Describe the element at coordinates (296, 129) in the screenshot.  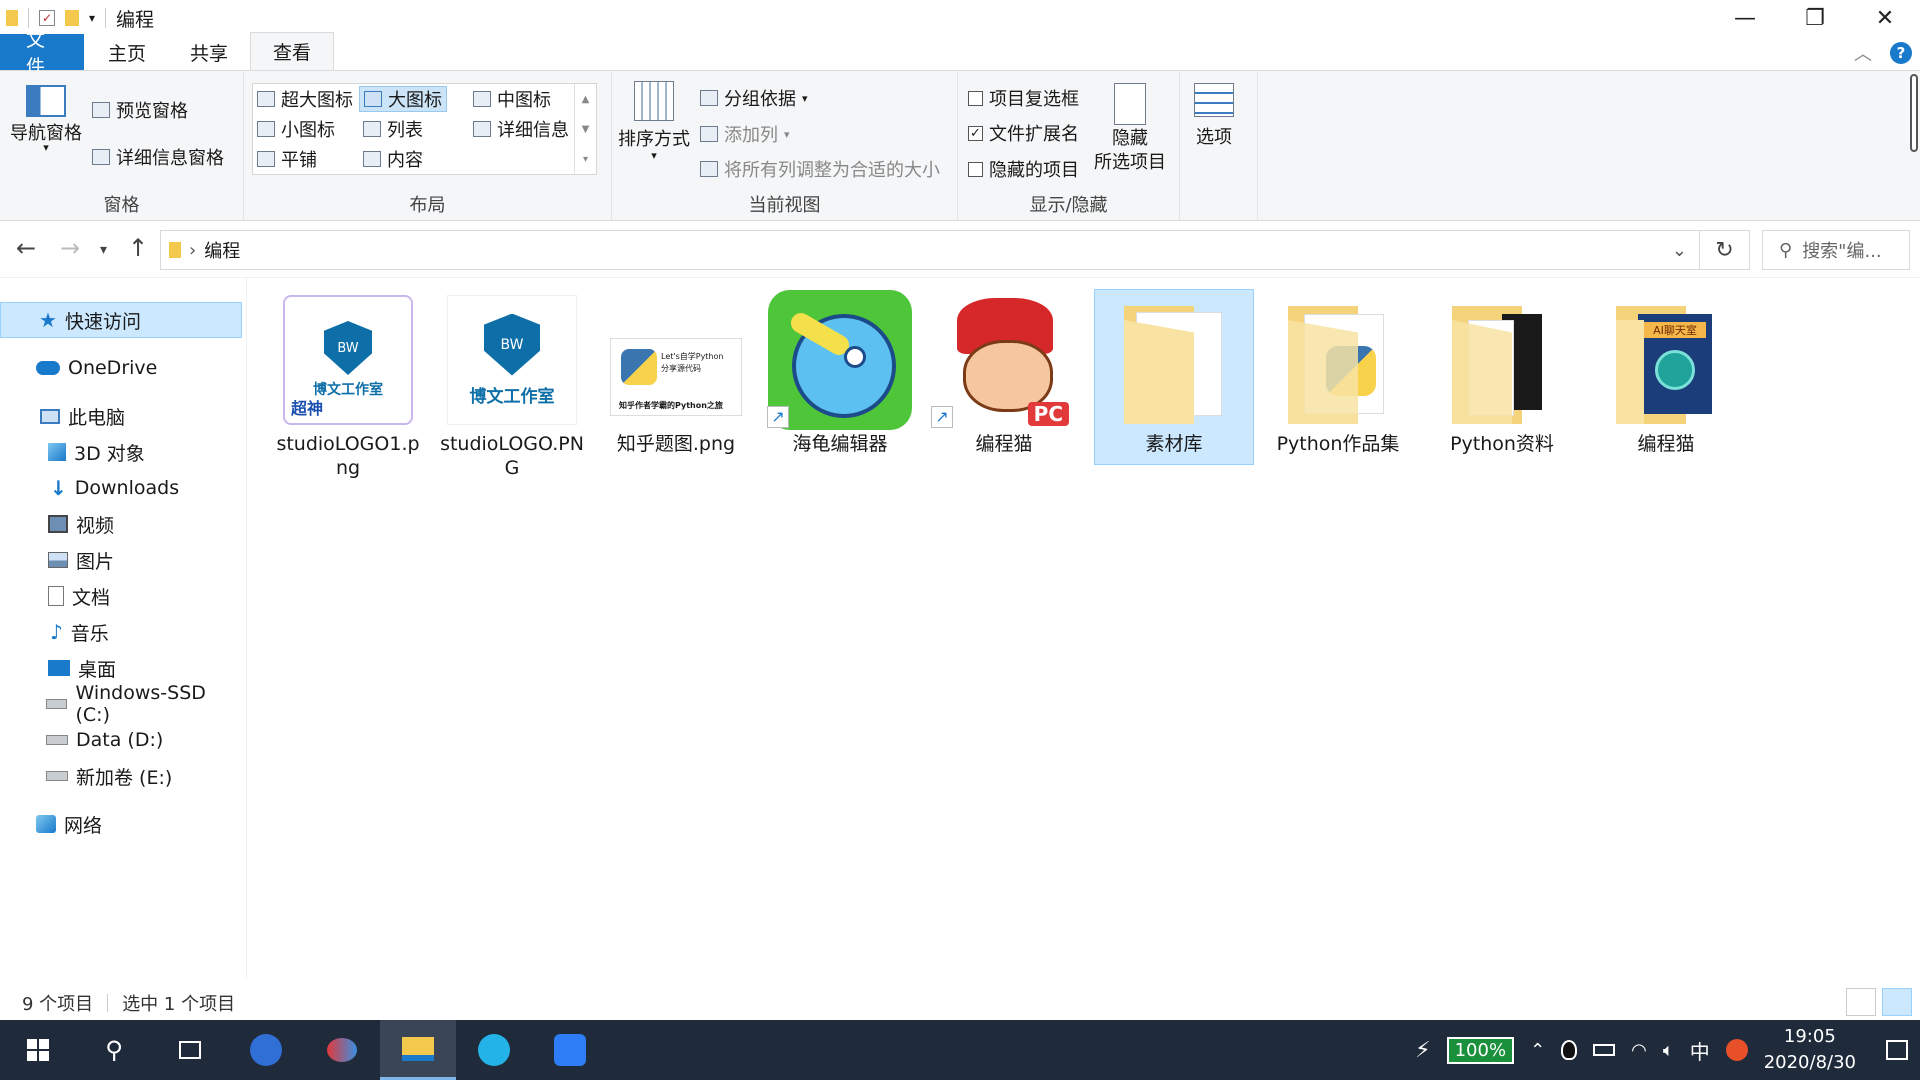
I see `layout-small-icons: 小图标` at that location.